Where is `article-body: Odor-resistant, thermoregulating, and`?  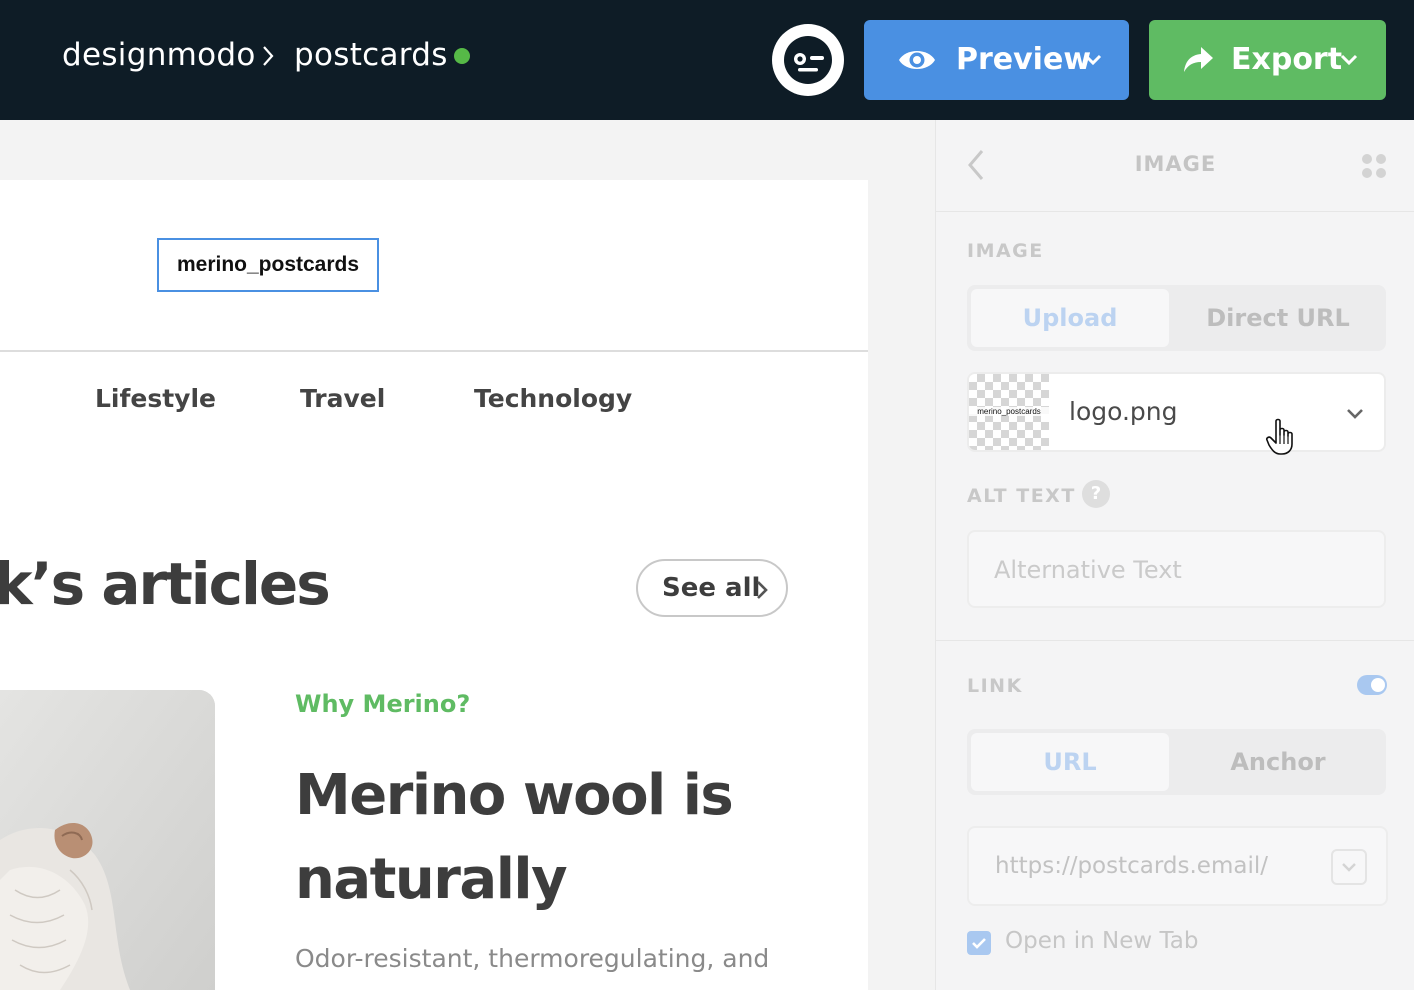
article-body: Odor-resistant, thermoregulating, and is located at coordinates (555, 959).